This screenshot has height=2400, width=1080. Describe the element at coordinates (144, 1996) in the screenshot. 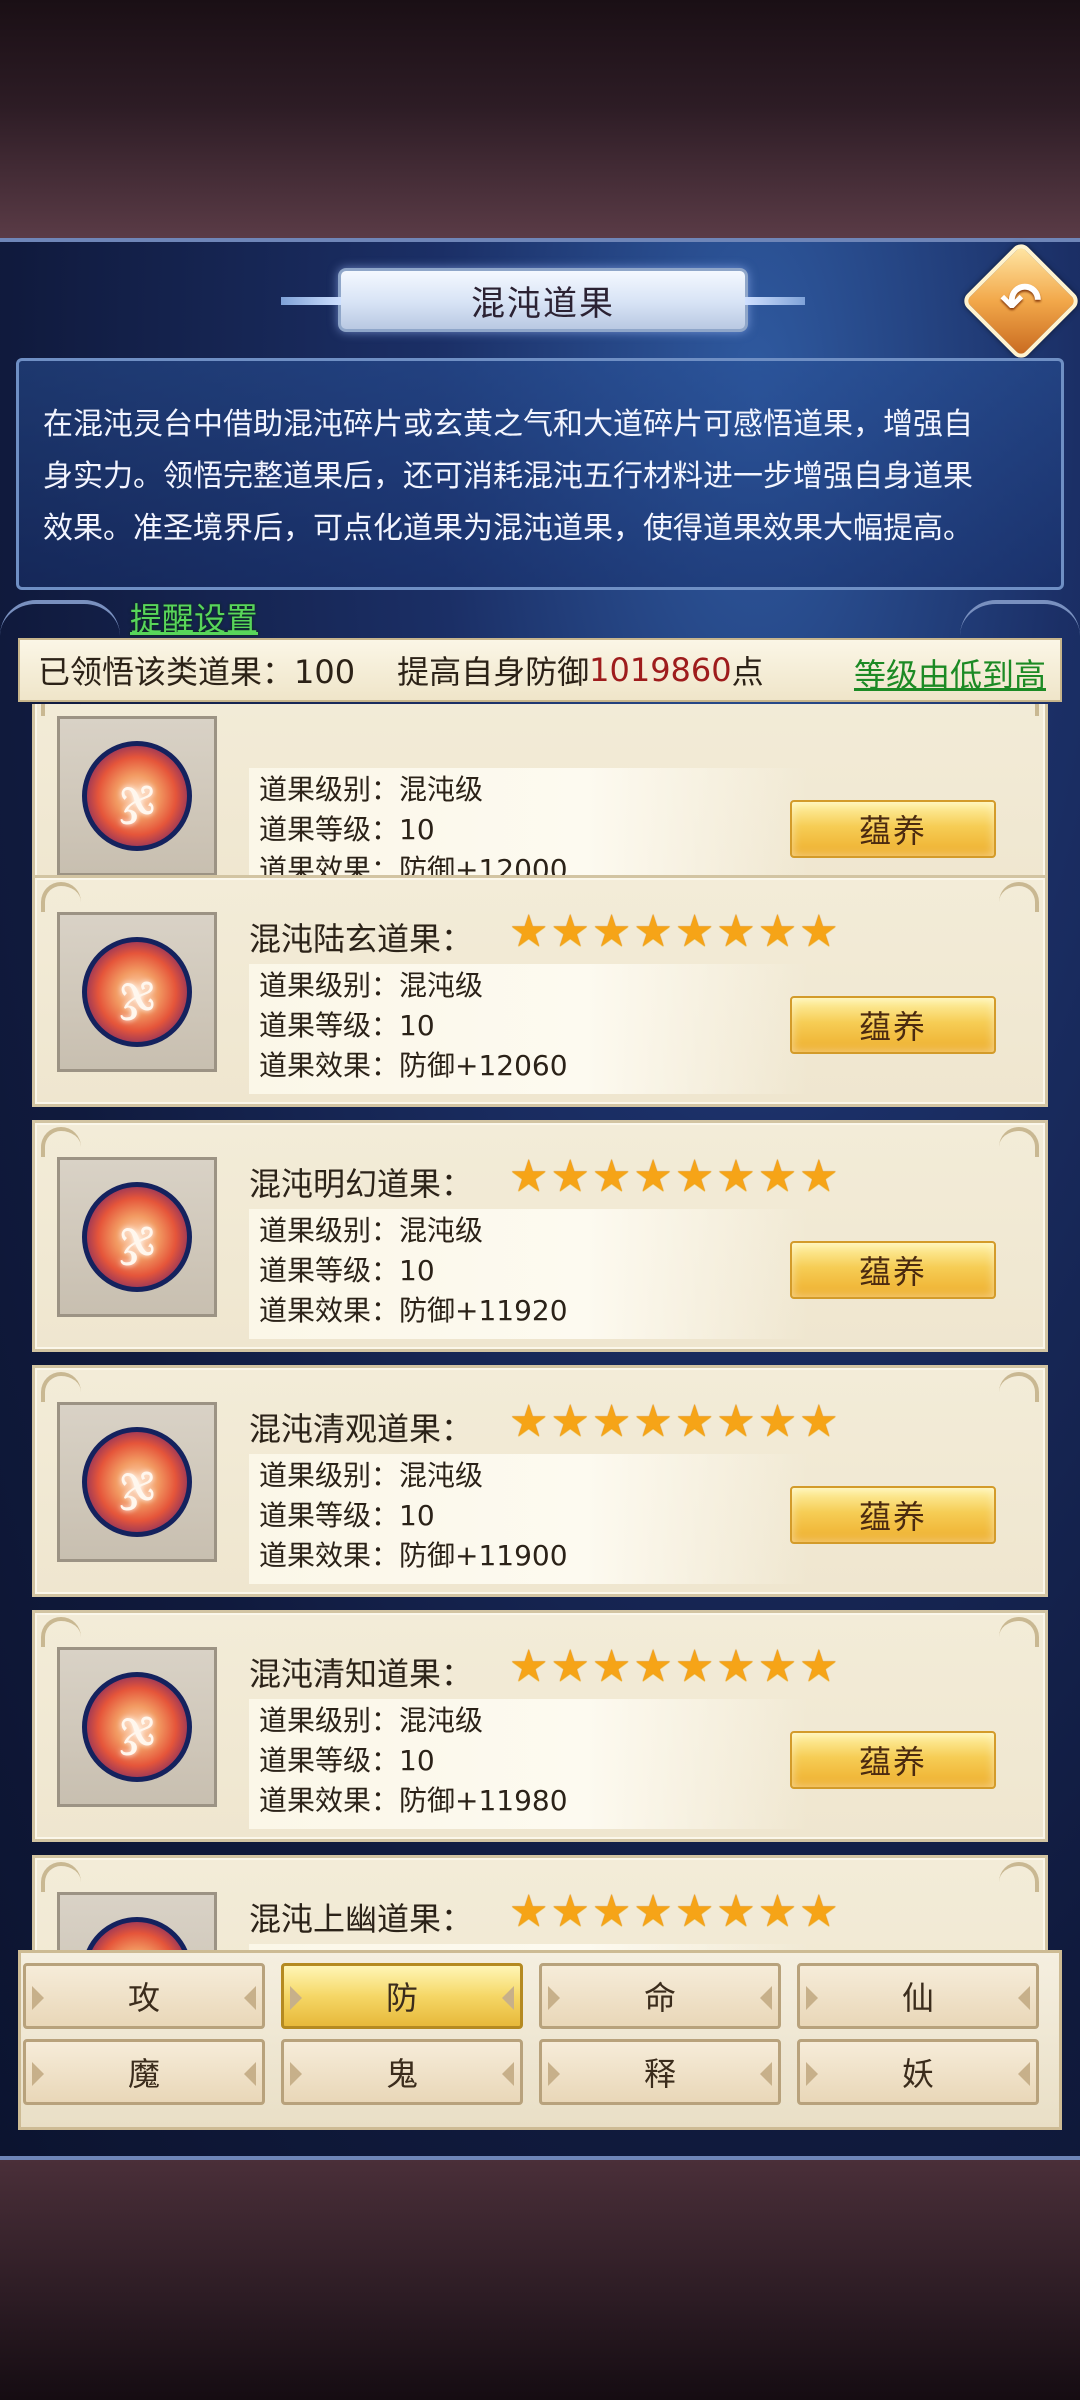

I see `category-tab: 攻` at that location.